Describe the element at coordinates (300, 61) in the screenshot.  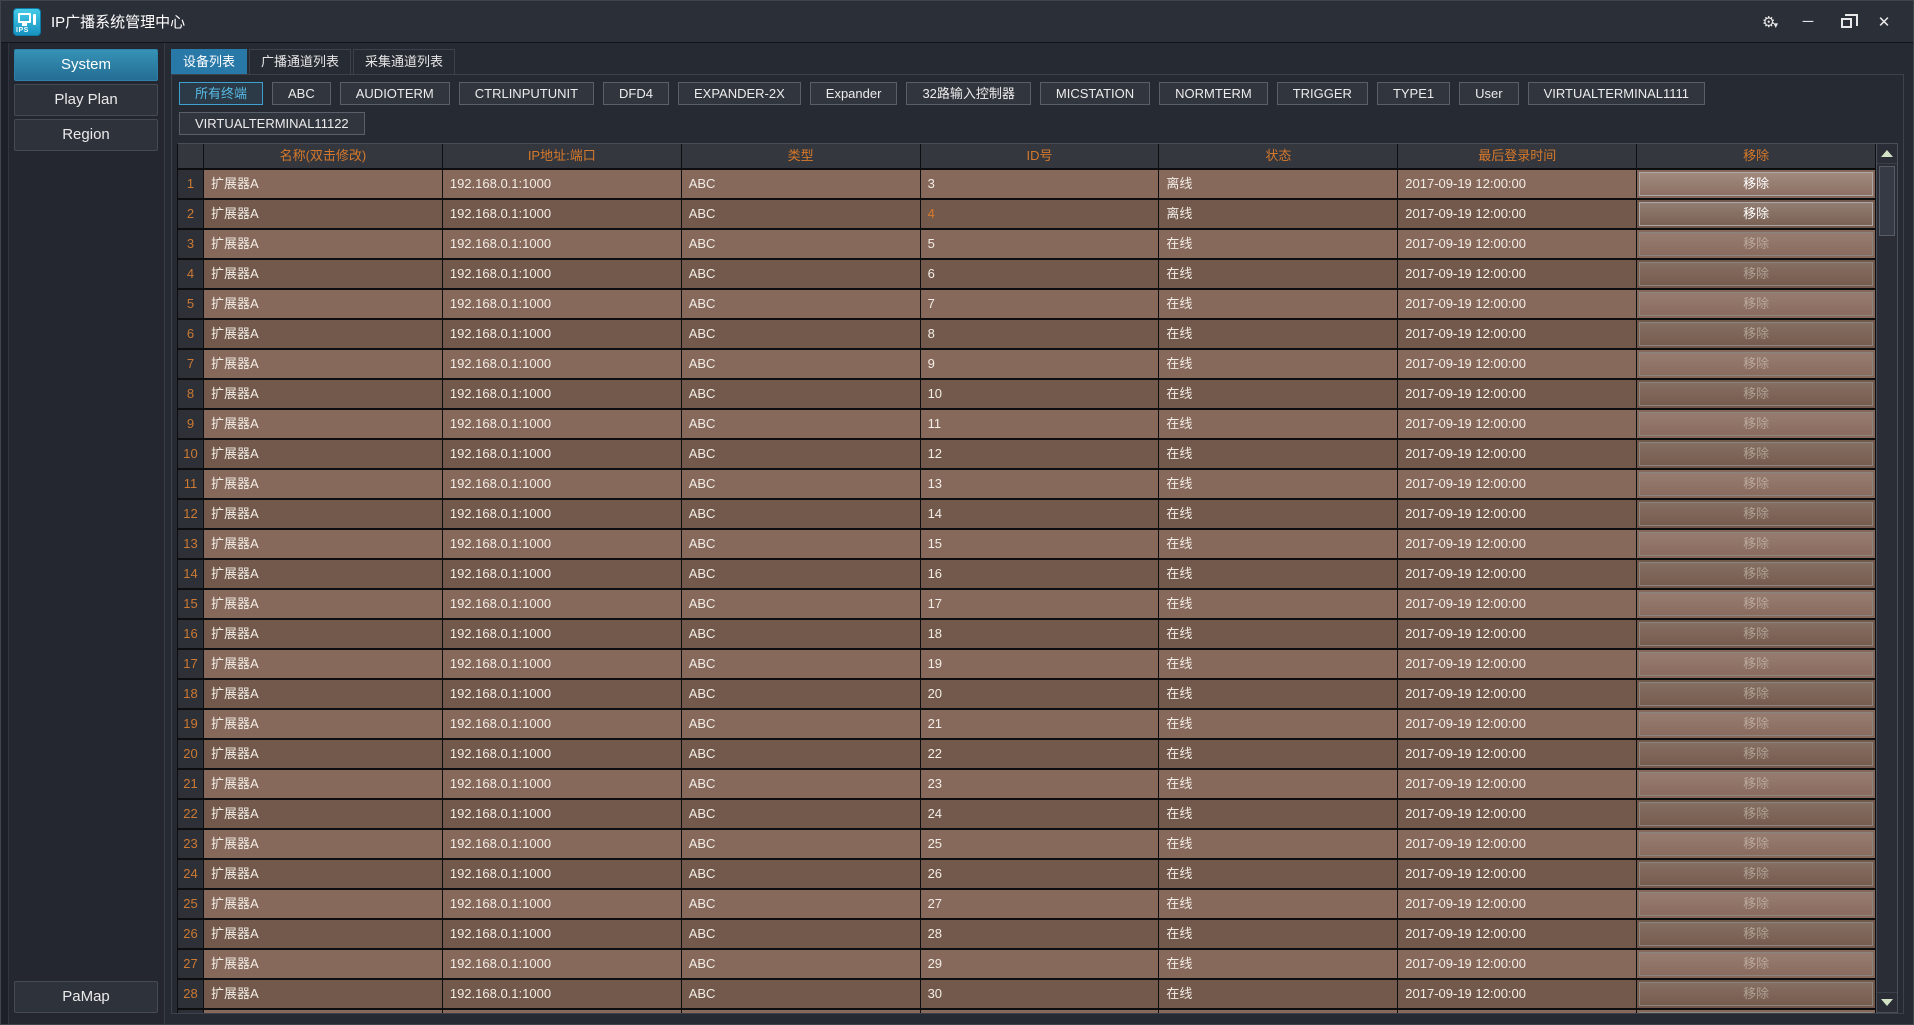
I see `tab-broadcast-channel-list: 广播通道列表` at that location.